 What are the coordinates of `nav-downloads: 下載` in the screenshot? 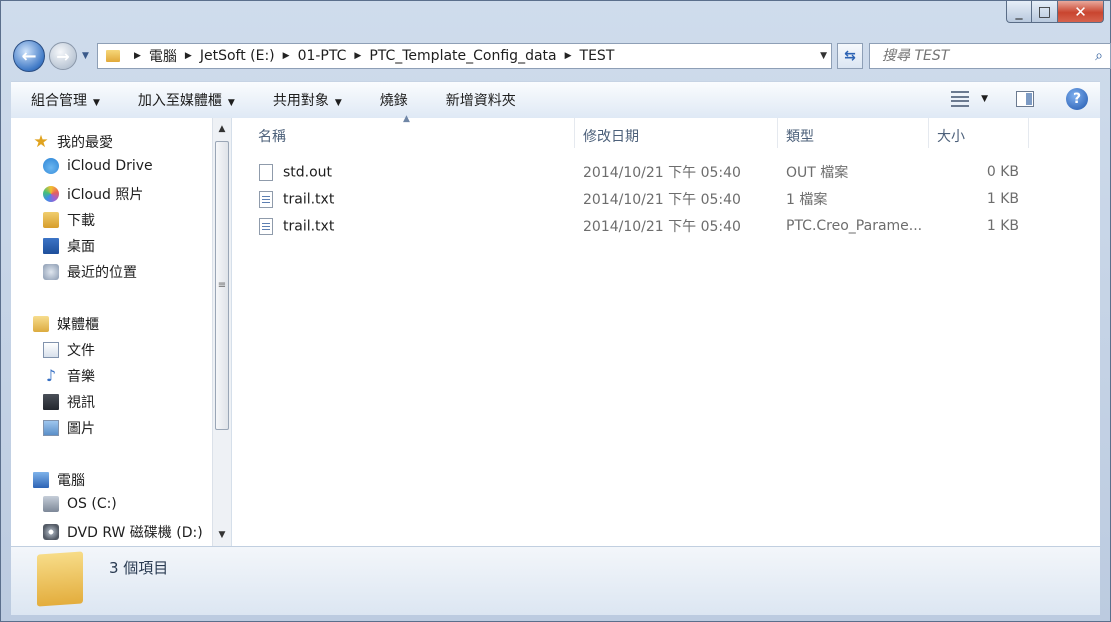 It's located at (69, 220).